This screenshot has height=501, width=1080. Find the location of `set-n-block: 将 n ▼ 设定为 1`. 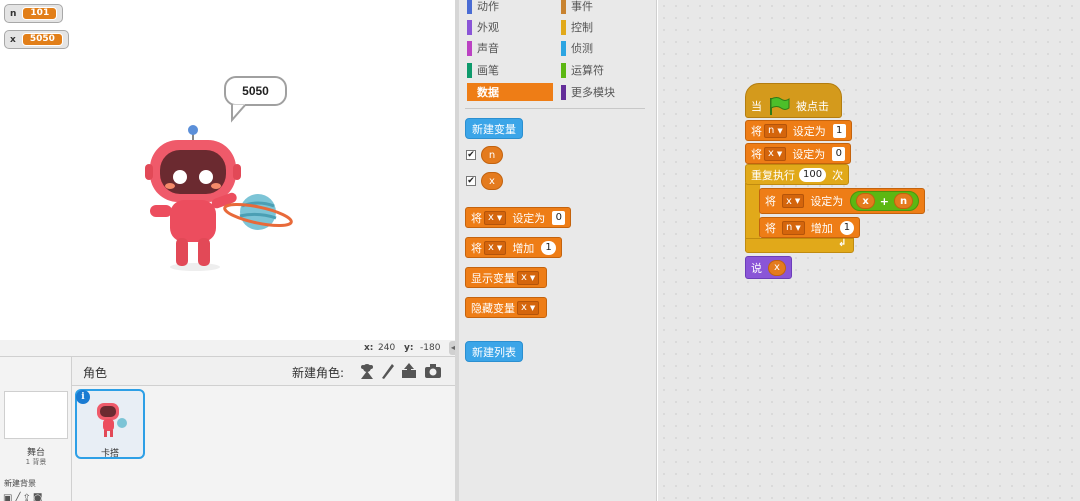

set-n-block: 将 n ▼ 设定为 1 is located at coordinates (798, 130).